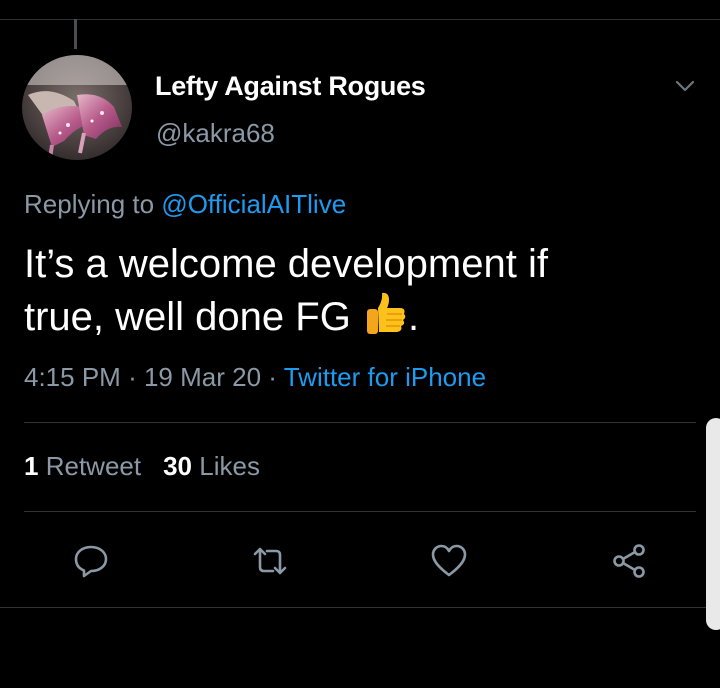  I want to click on replying-to-mention: @OfficialAITlive, so click(253, 204).